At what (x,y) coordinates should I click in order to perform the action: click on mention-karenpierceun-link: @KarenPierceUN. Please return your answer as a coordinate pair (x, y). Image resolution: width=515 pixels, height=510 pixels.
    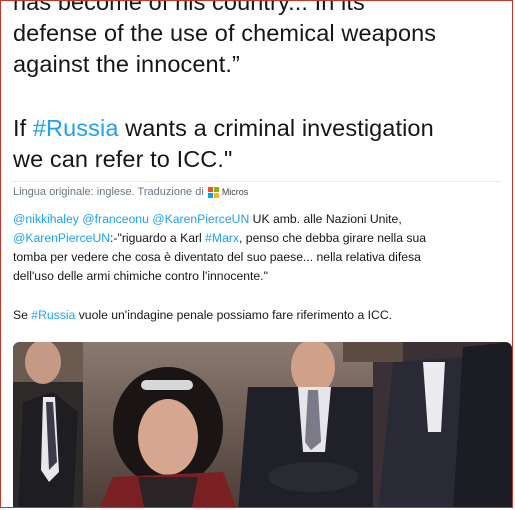
    Looking at the image, I should click on (61, 238).